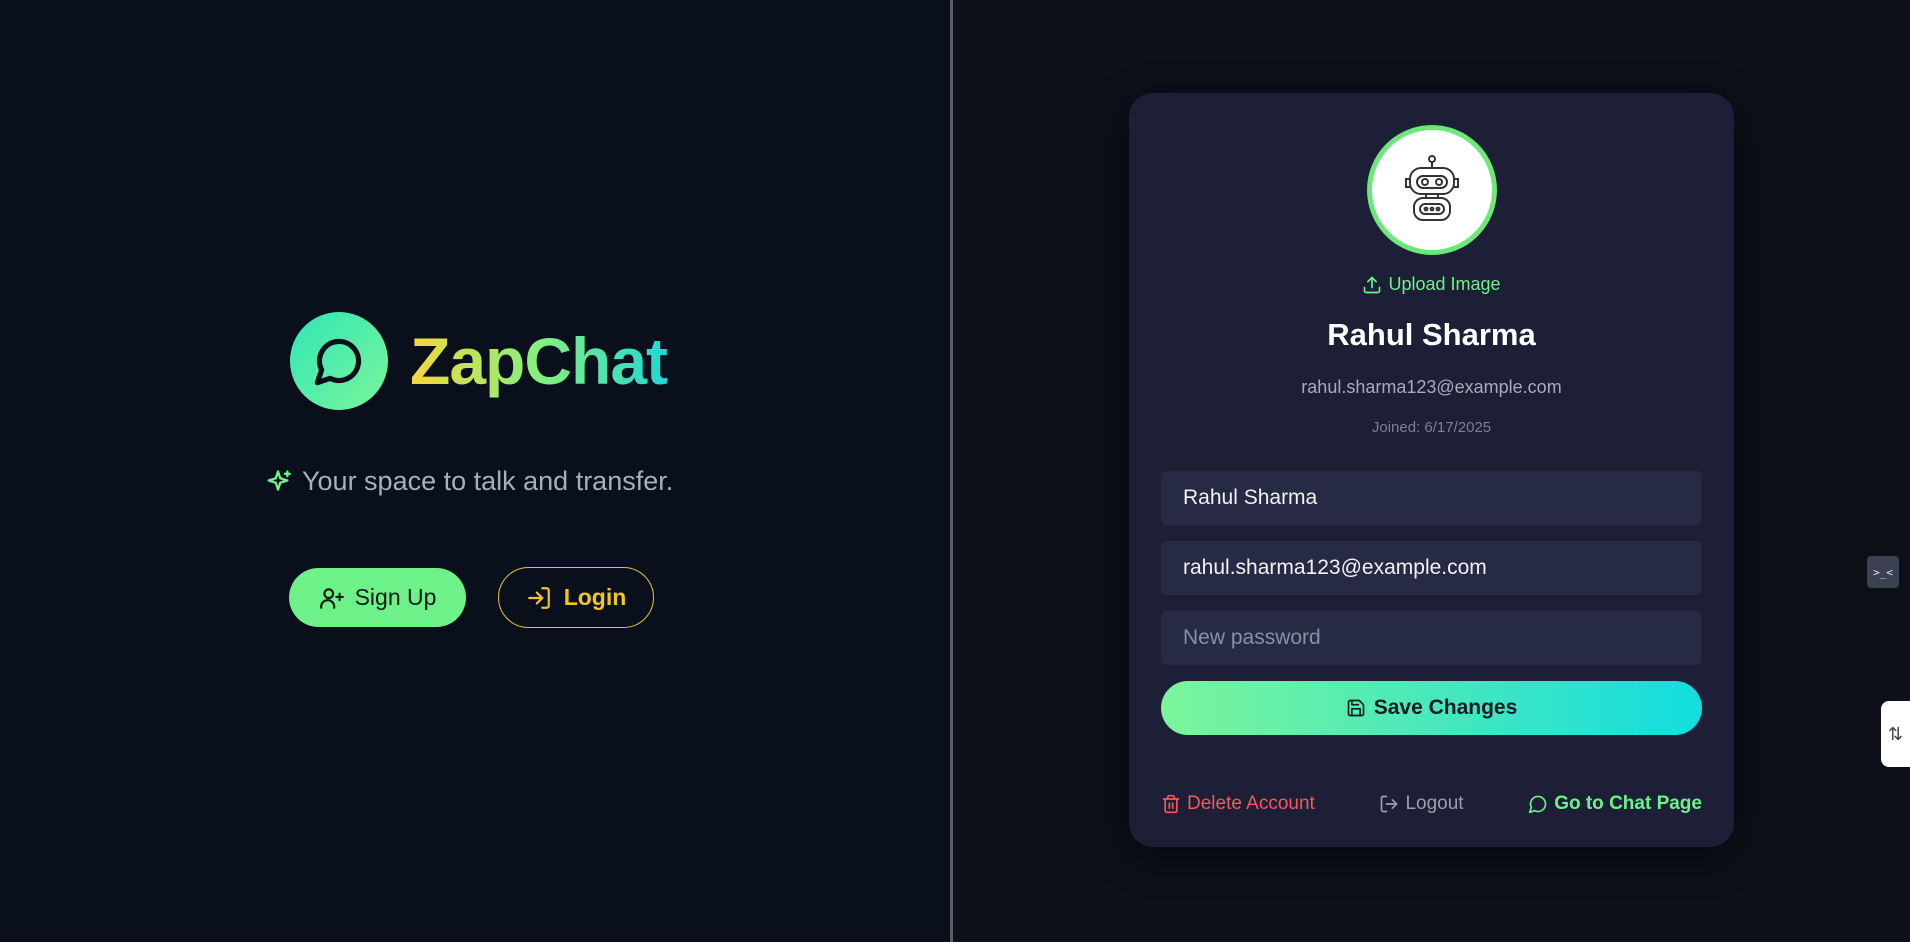 Image resolution: width=1910 pixels, height=942 pixels. I want to click on delete-account-button: Delete Account, so click(1238, 804).